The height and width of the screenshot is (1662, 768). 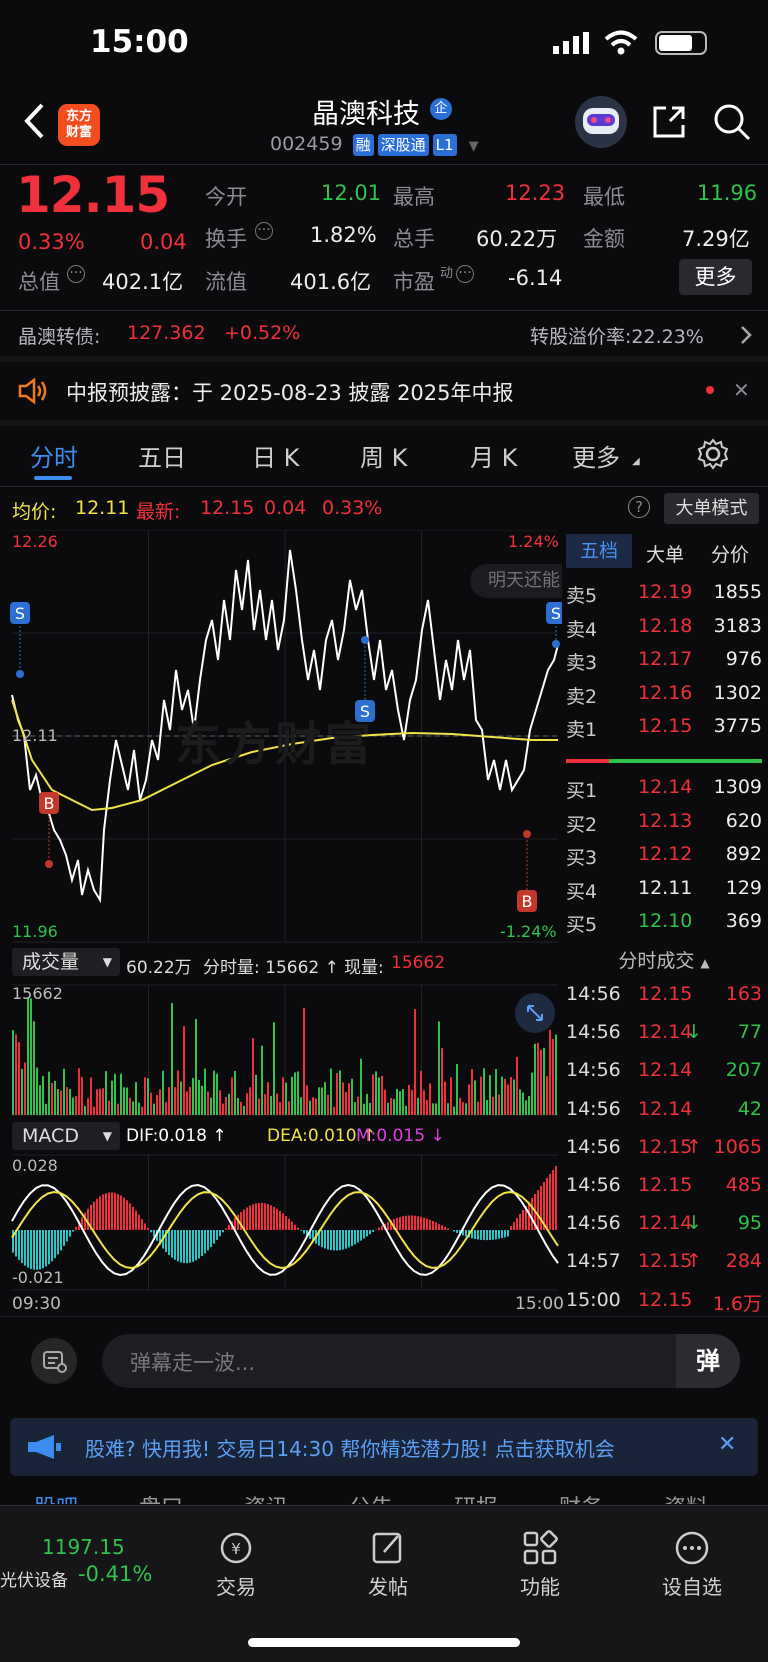 What do you see at coordinates (669, 122) in the screenshot?
I see `share-icon` at bounding box center [669, 122].